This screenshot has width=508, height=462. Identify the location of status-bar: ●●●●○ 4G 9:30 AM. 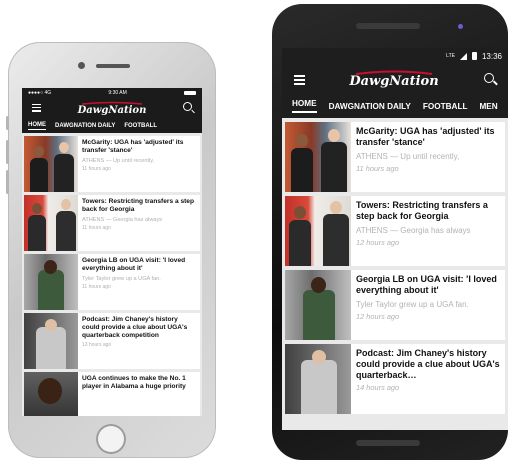
(112, 92).